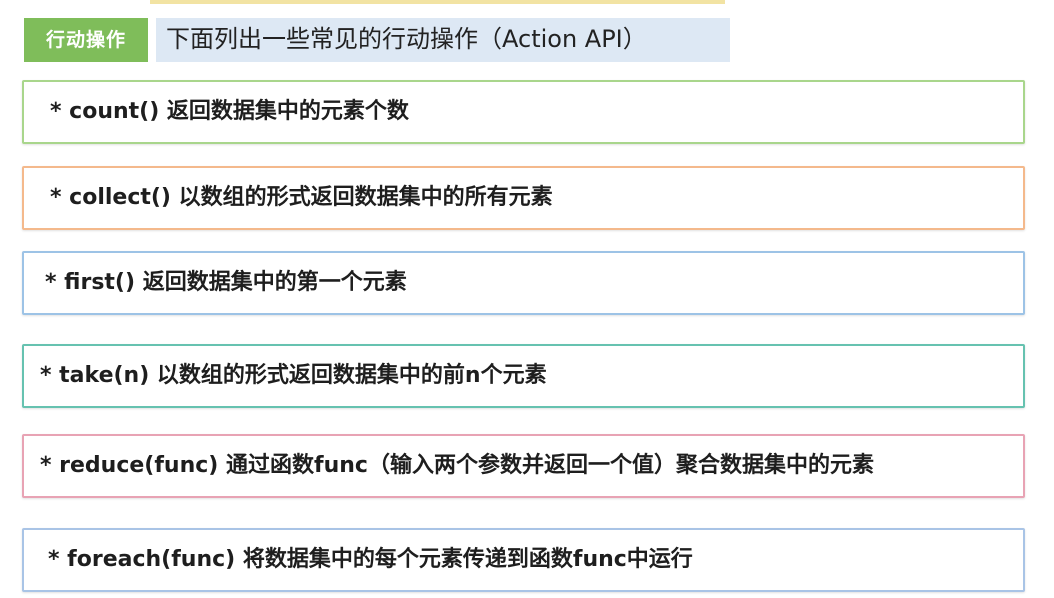 Image resolution: width=1054 pixels, height=598 pixels. What do you see at coordinates (226, 282) in the screenshot?
I see `action-item-text: * first() 返回数据集中的第一个元素` at bounding box center [226, 282].